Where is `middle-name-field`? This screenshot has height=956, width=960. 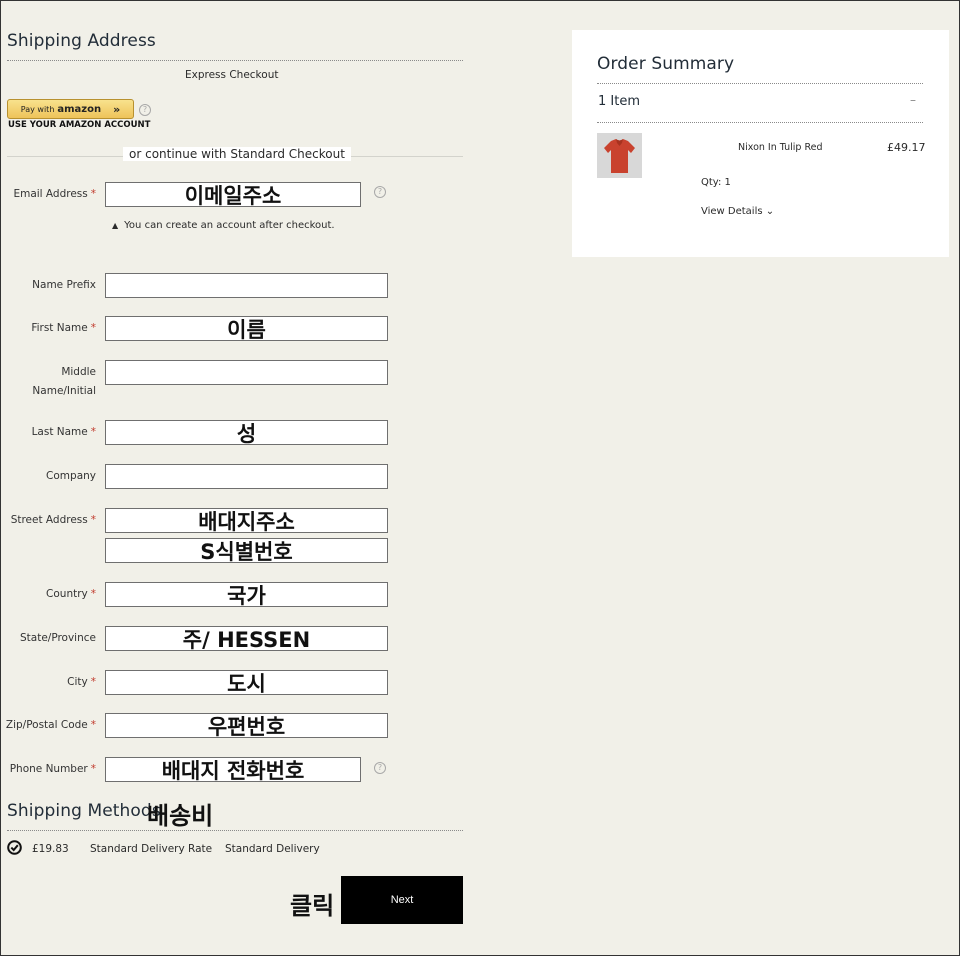 middle-name-field is located at coordinates (246, 372).